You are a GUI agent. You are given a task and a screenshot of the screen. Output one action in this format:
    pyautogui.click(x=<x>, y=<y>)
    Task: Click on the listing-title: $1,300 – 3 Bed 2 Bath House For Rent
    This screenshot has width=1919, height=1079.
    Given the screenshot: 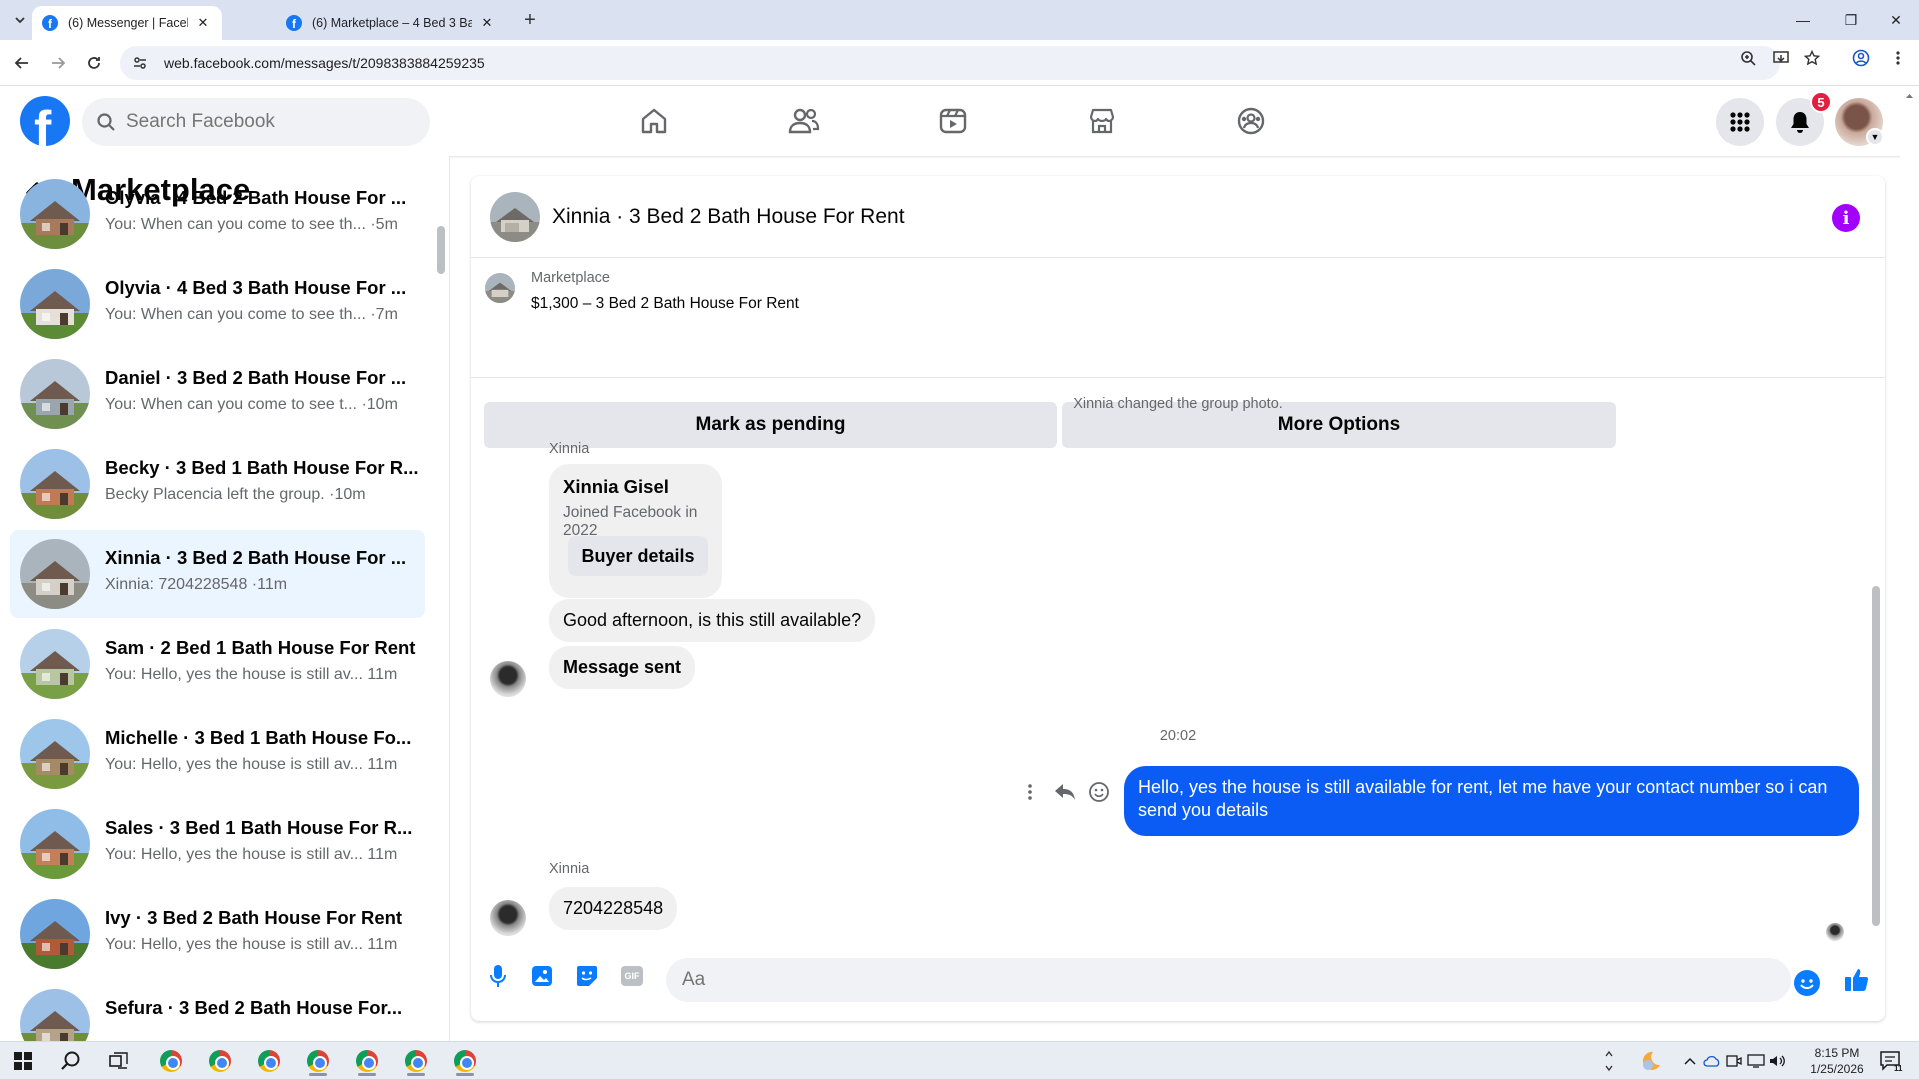 What is the action you would take?
    pyautogui.click(x=665, y=304)
    